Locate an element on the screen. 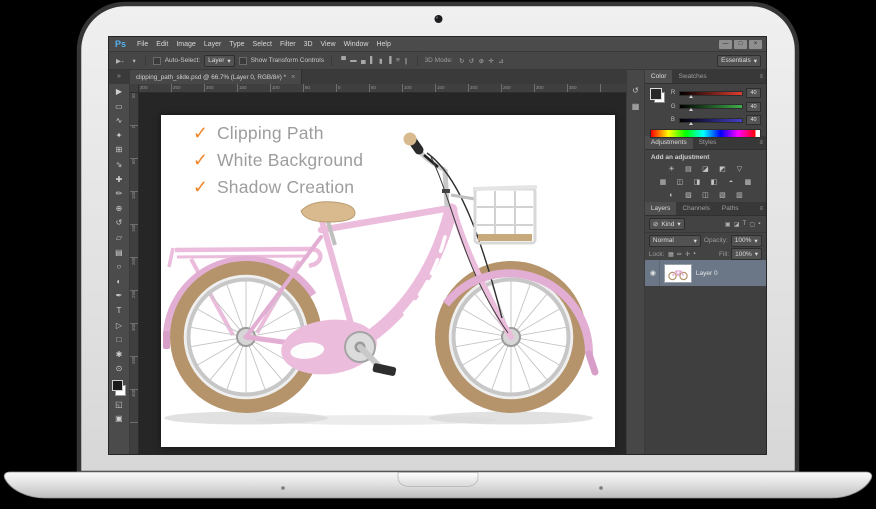 The image size is (876, 509). lock-image-pixels-icon: ✏ is located at coordinates (679, 254).